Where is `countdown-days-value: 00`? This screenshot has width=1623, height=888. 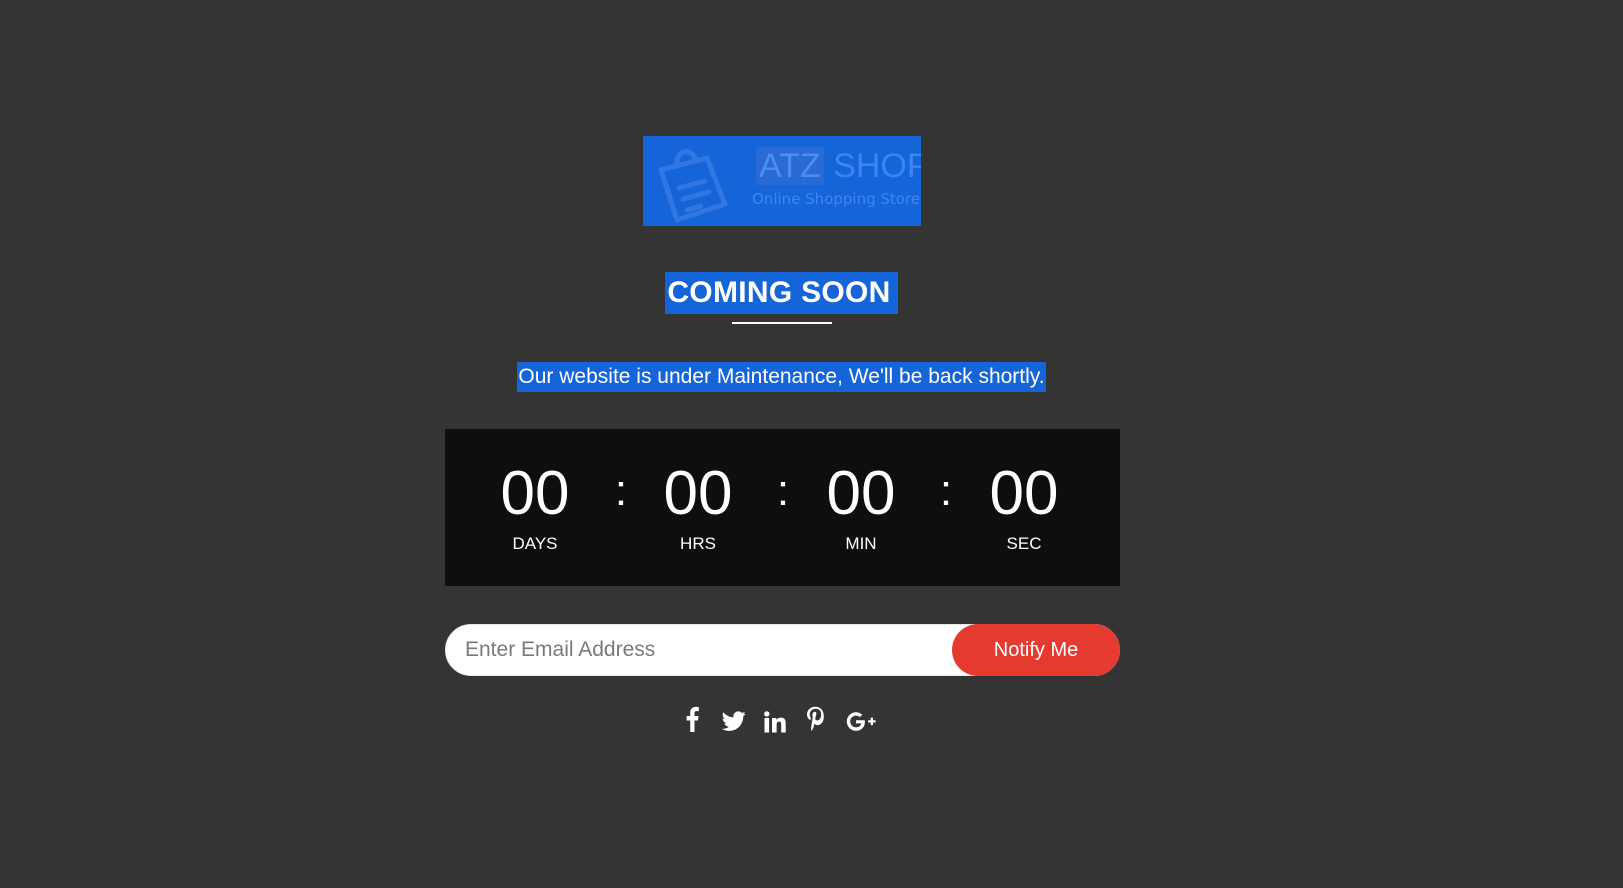
countdown-days-value: 00 is located at coordinates (535, 493).